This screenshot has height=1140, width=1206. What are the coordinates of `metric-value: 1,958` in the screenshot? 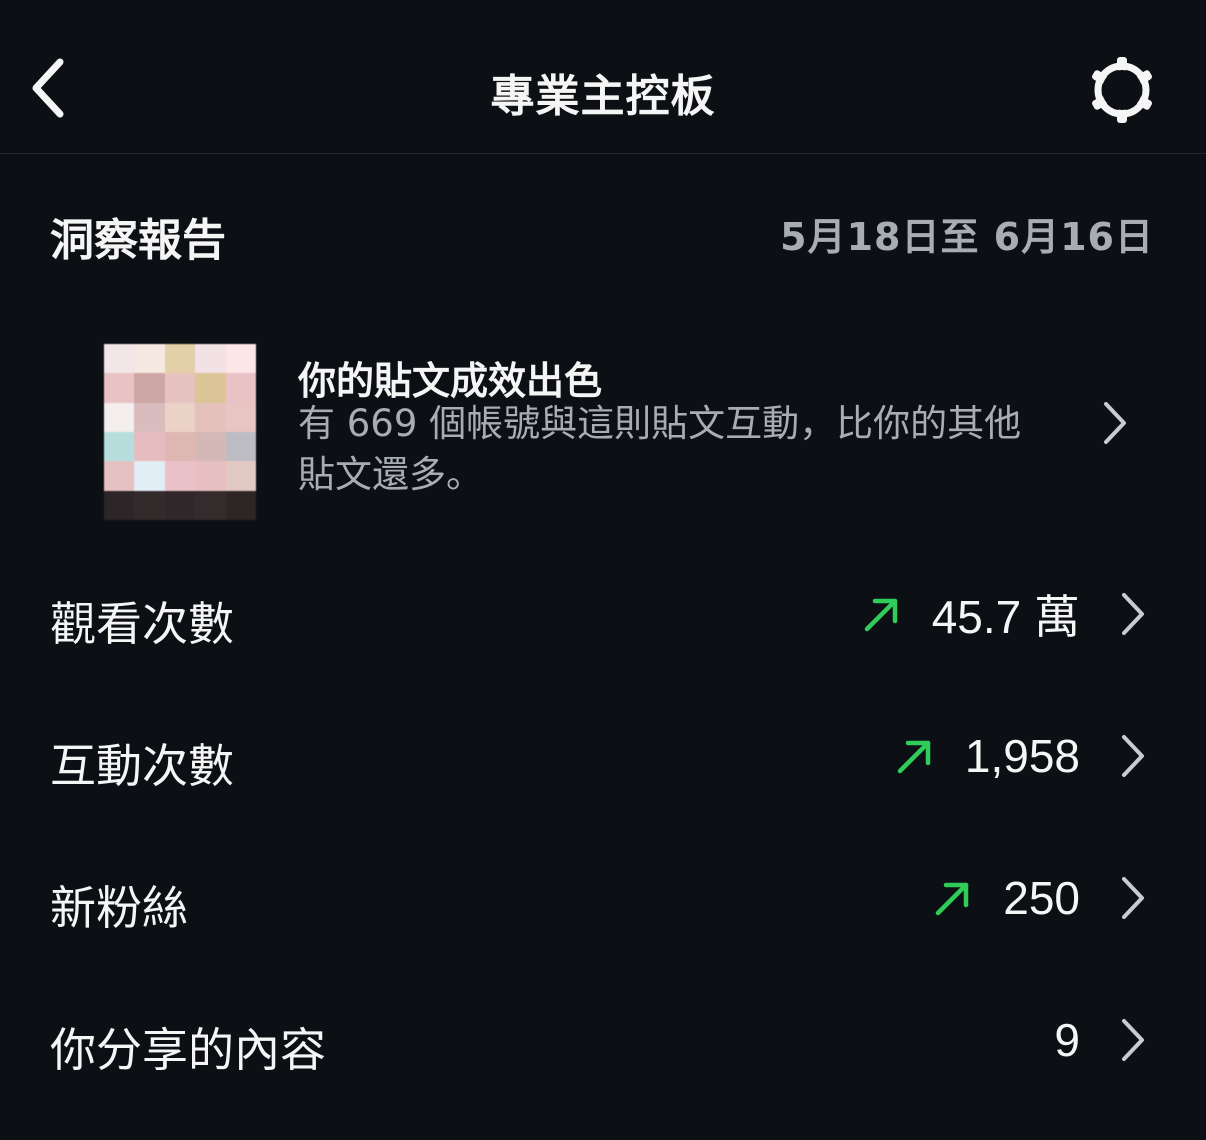 It's located at (1022, 756).